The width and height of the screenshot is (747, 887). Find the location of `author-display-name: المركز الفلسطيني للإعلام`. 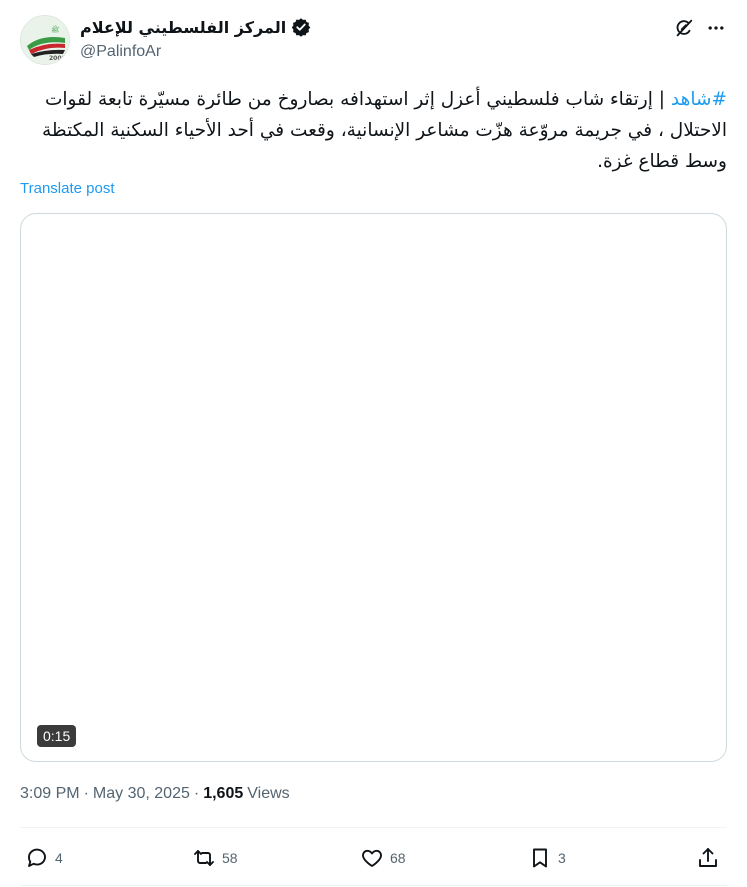

author-display-name: المركز الفلسطيني للإعلام is located at coordinates (183, 27).